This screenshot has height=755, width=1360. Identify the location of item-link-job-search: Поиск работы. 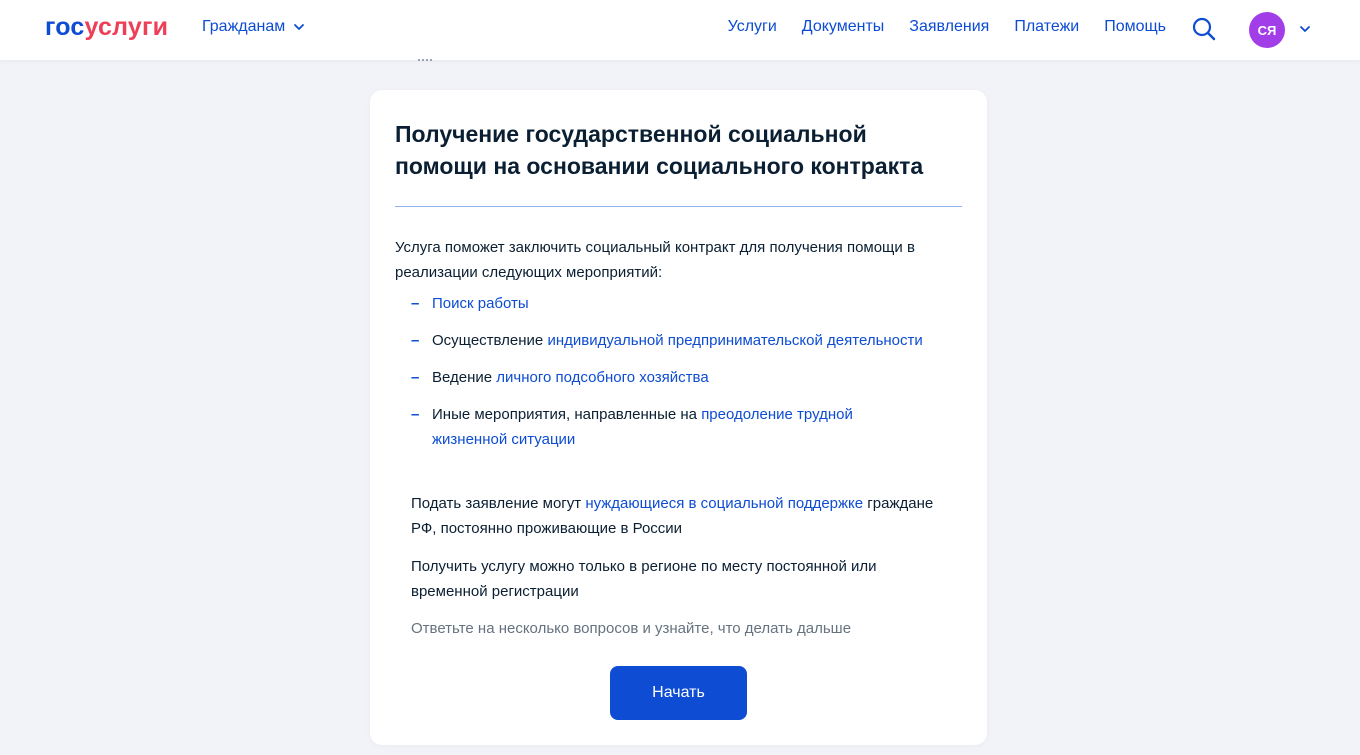
(480, 303).